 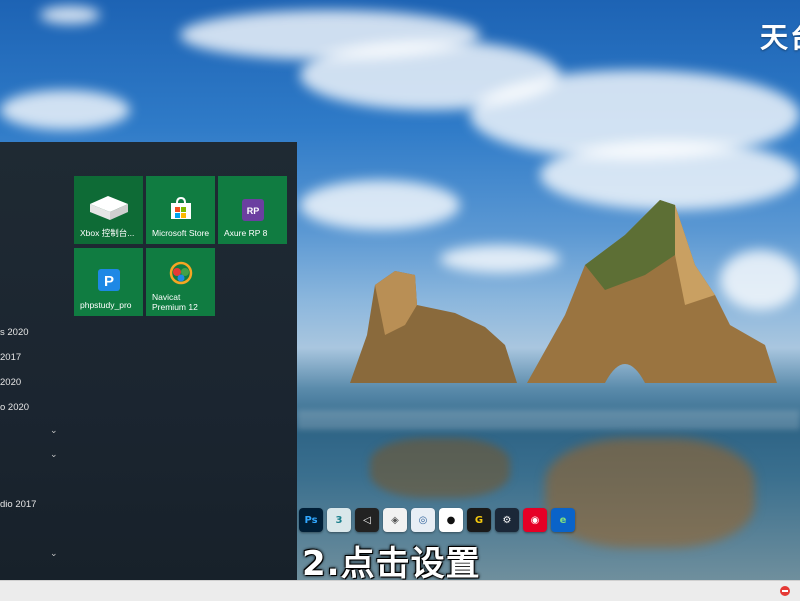 I want to click on brand-watermark: 天台, so click(x=780, y=37).